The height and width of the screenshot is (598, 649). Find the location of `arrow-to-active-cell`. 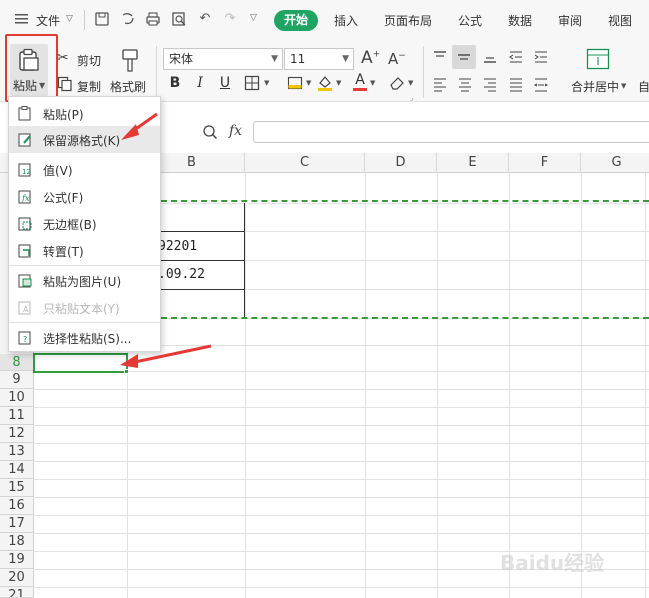

arrow-to-active-cell is located at coordinates (173, 354).